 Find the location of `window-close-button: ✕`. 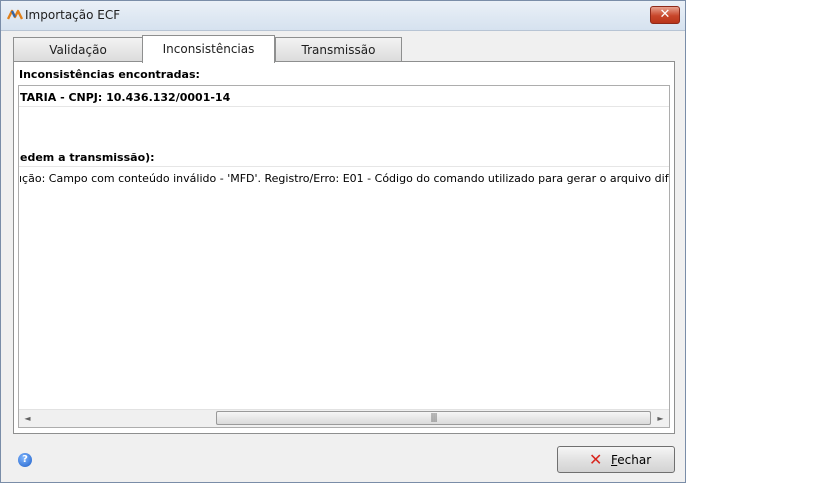

window-close-button: ✕ is located at coordinates (665, 15).